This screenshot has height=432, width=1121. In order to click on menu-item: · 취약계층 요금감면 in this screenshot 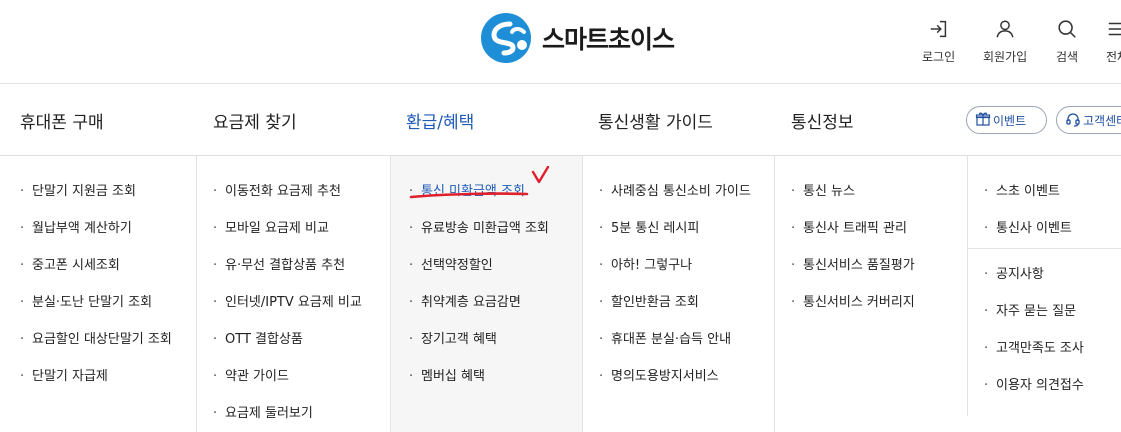, I will do `click(465, 300)`.